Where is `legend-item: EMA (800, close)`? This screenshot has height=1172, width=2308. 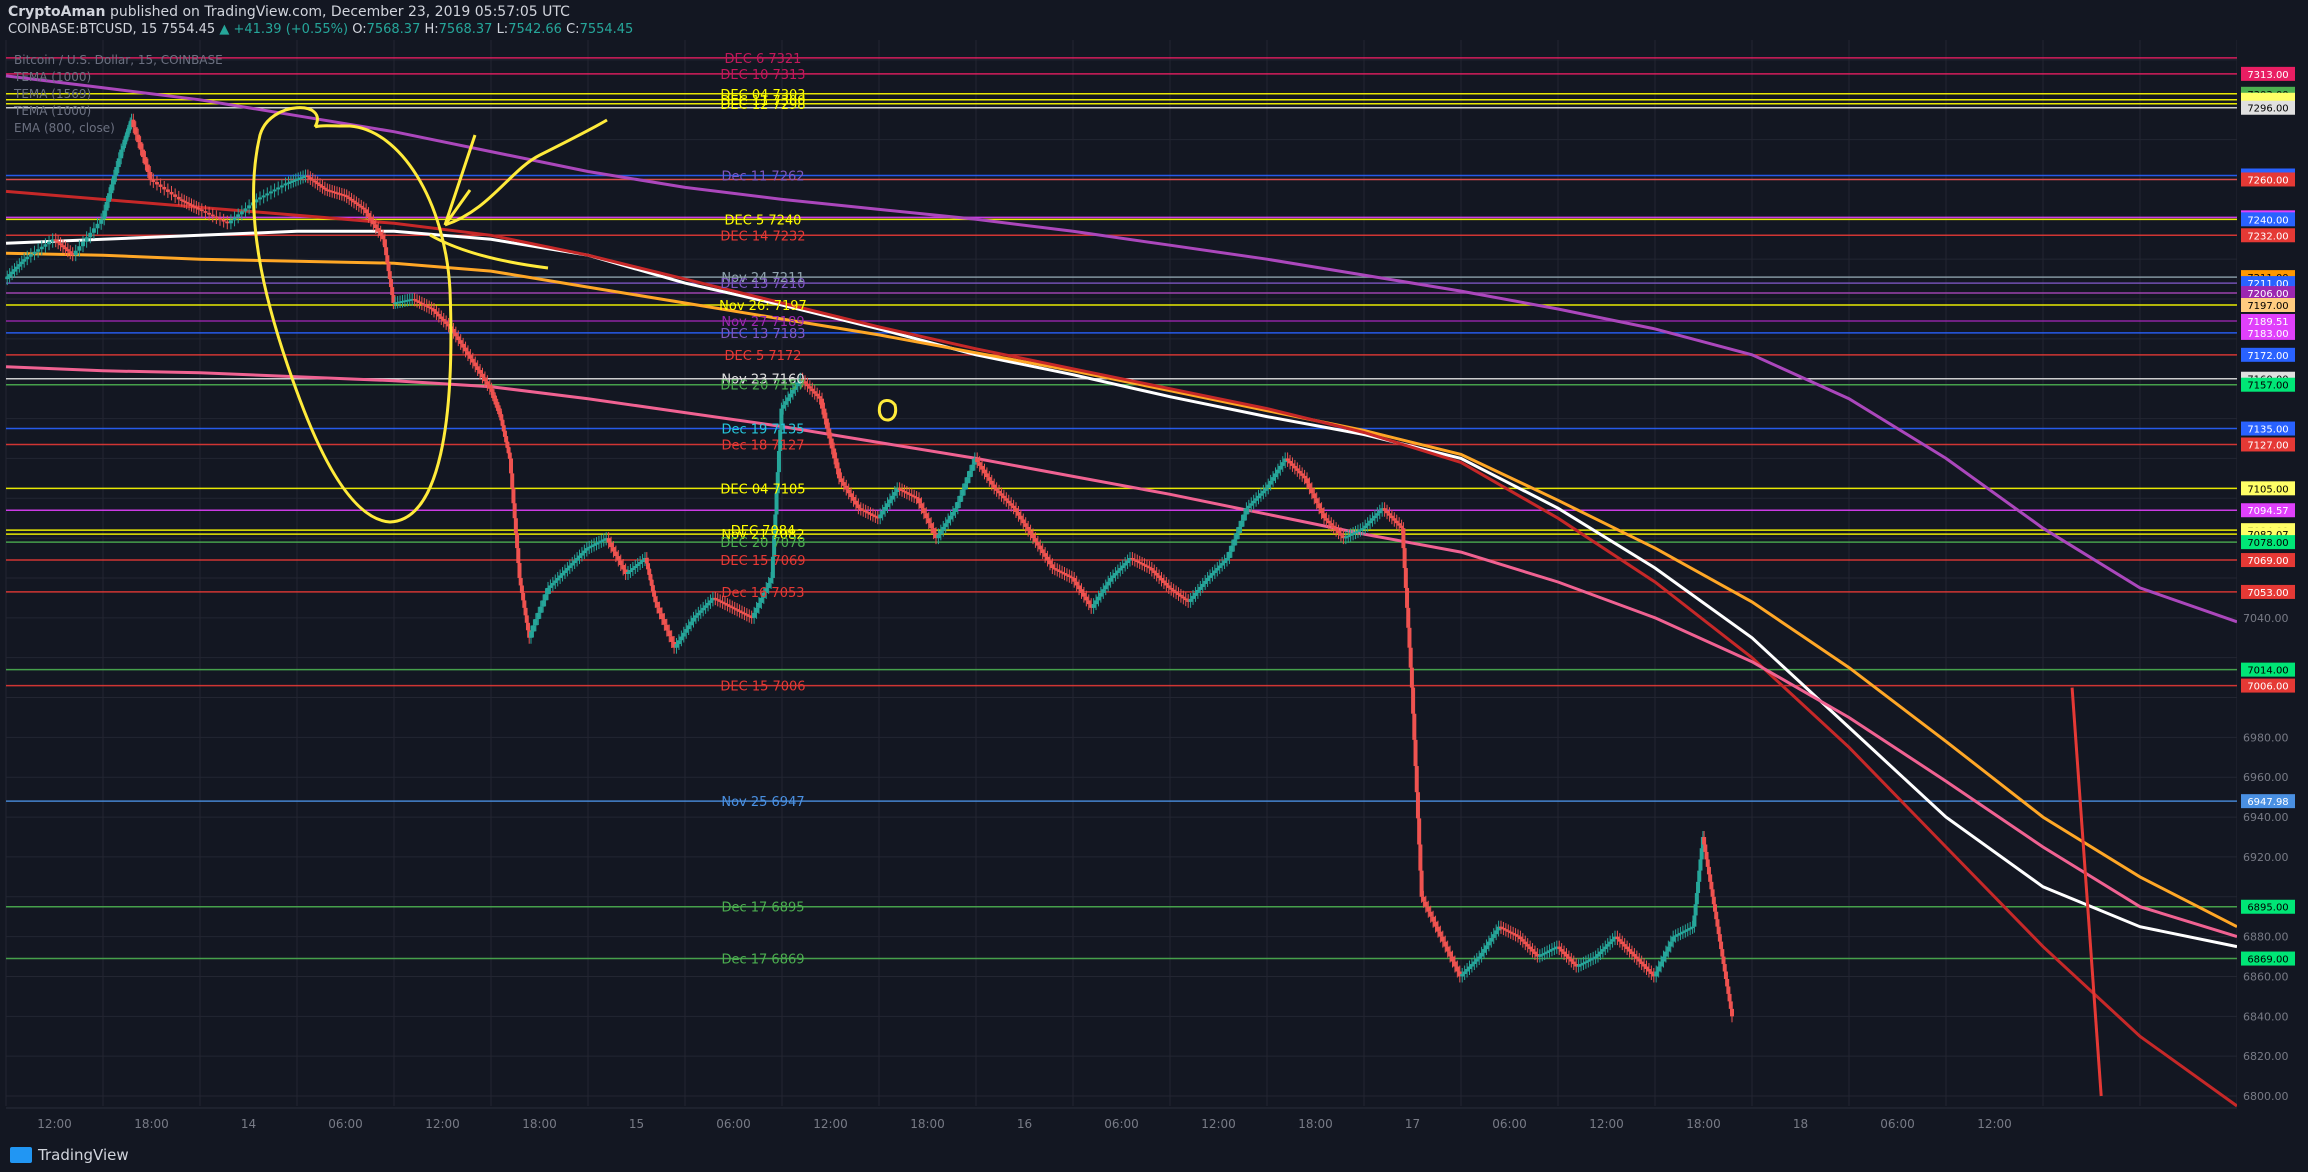 legend-item: EMA (800, close) is located at coordinates (118, 128).